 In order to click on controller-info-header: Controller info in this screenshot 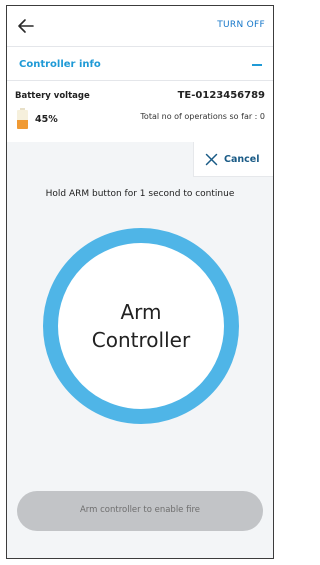, I will do `click(140, 63)`.